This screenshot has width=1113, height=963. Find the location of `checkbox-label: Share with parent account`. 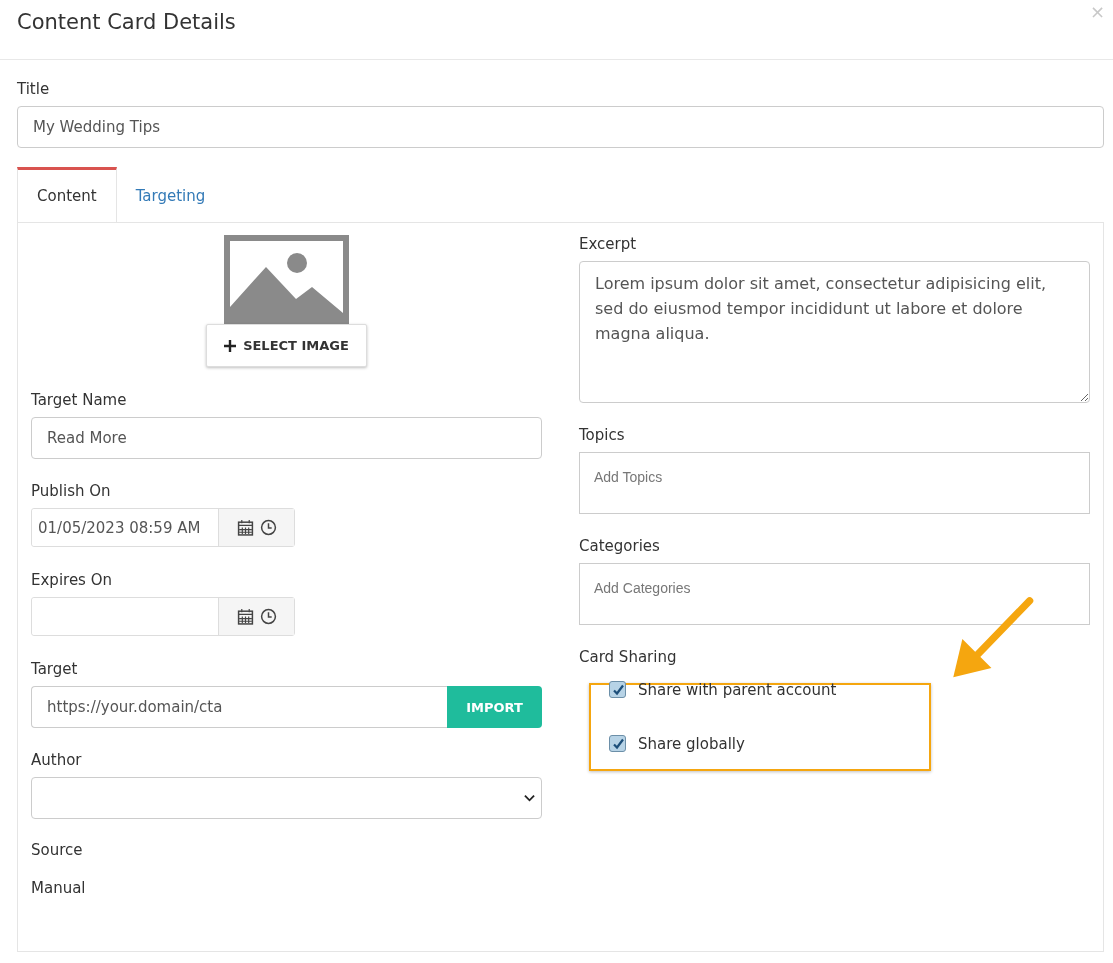

checkbox-label: Share with parent account is located at coordinates (737, 689).